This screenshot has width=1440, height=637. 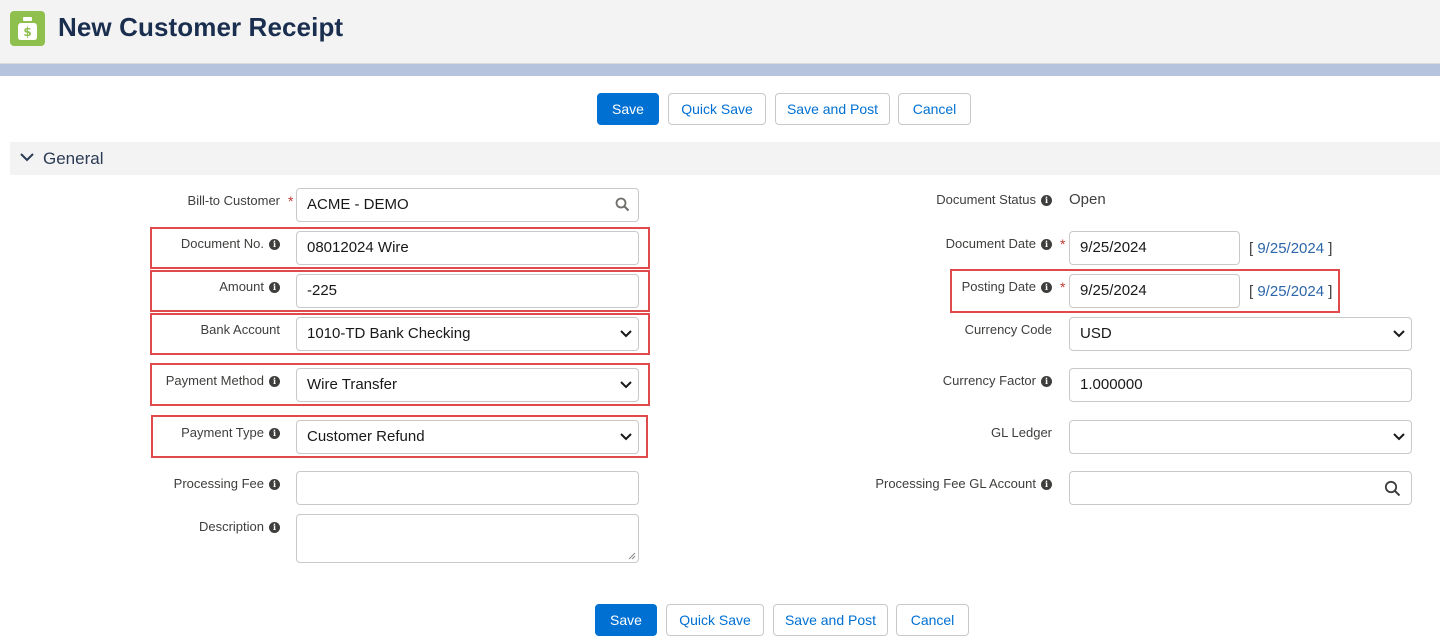 What do you see at coordinates (1240, 334) in the screenshot?
I see `currency-code-select: USD` at bounding box center [1240, 334].